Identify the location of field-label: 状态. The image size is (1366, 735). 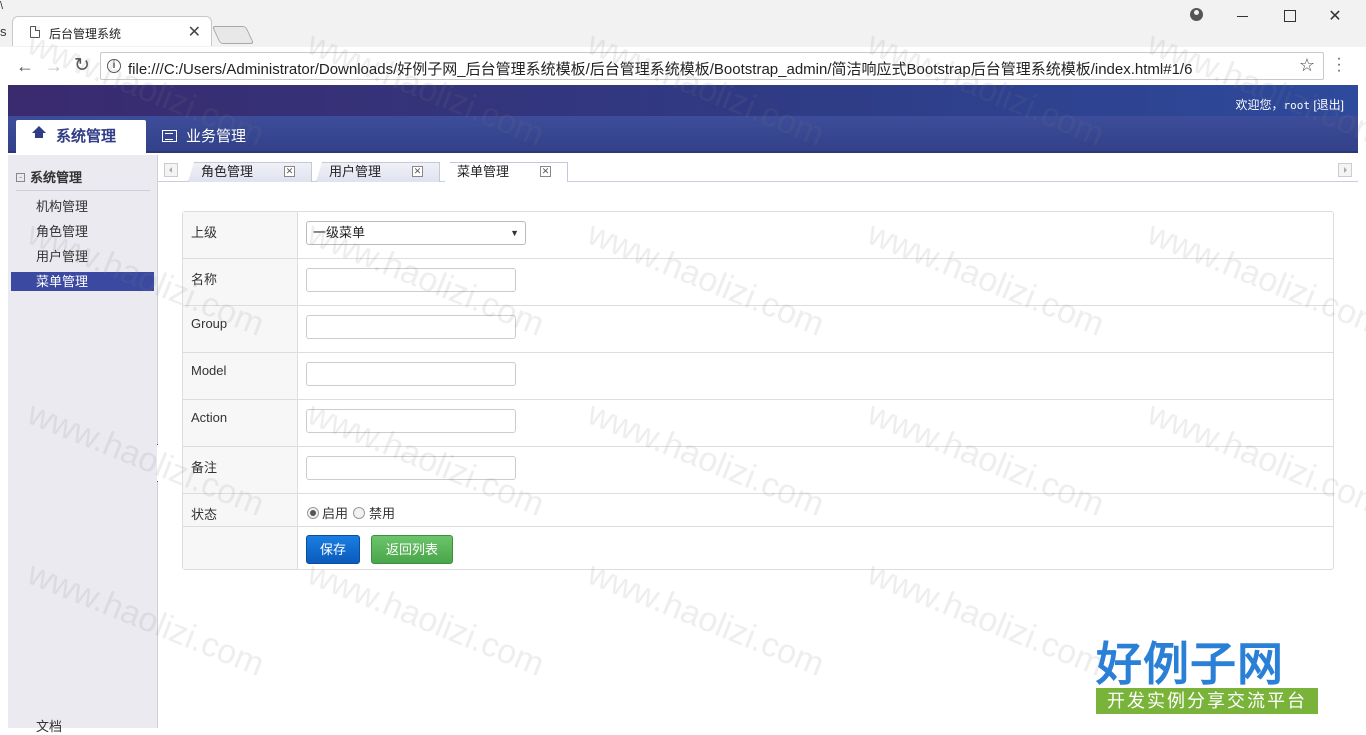
(240, 510).